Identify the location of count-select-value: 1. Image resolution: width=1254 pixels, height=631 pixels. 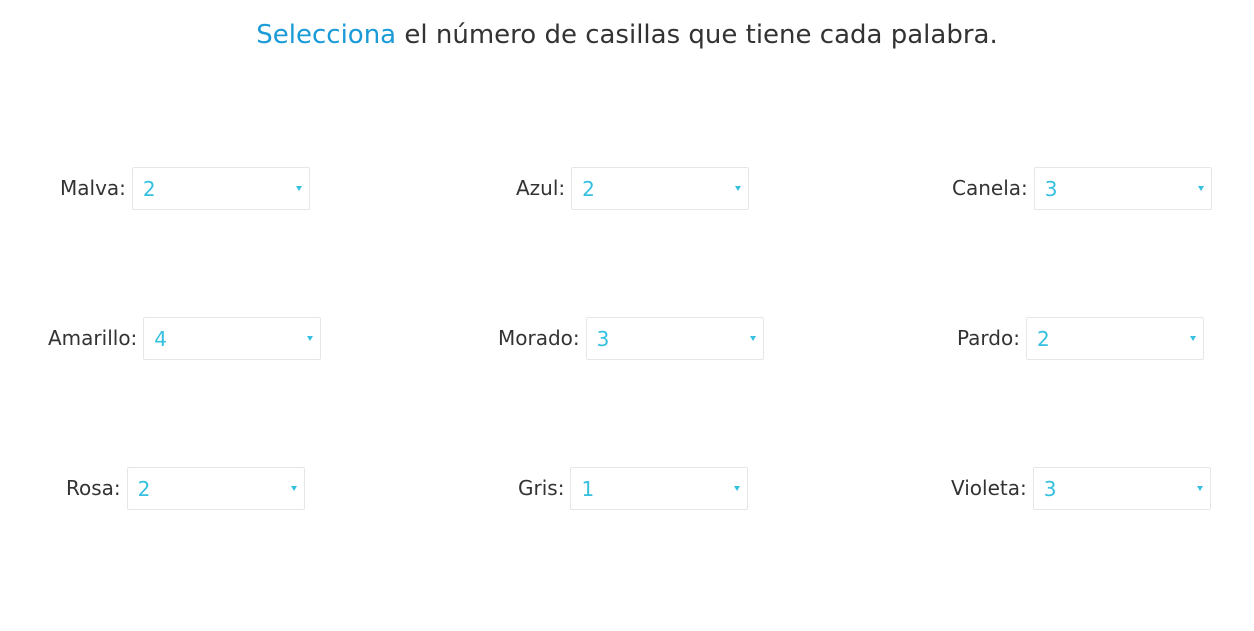
(588, 488).